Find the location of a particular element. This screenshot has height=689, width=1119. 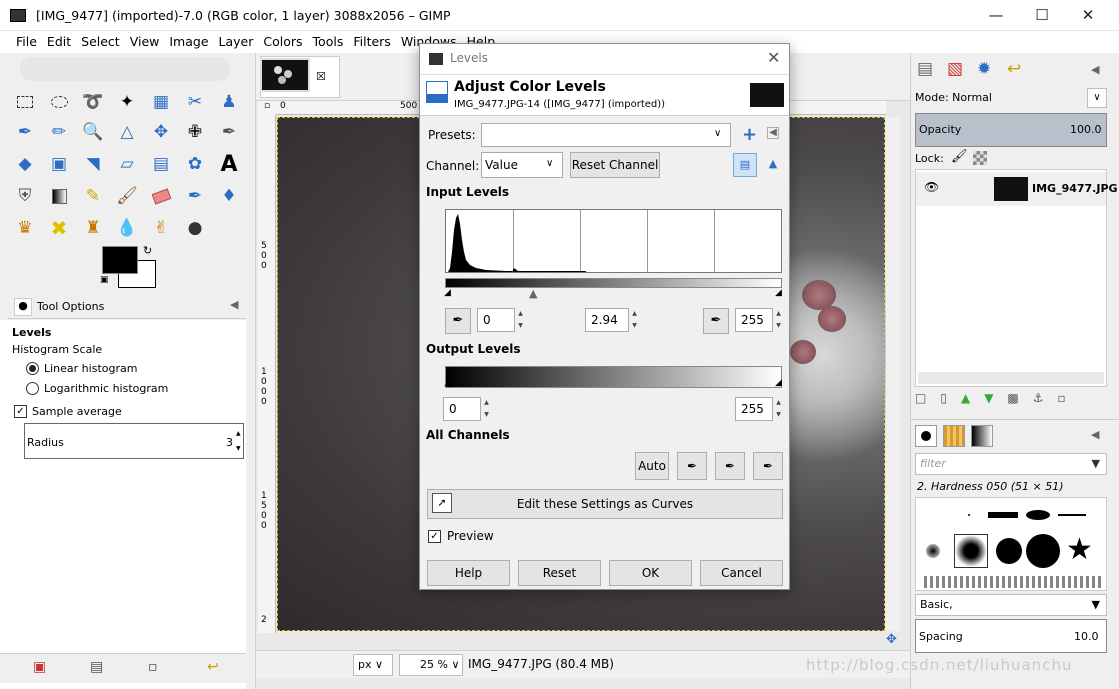

maximize-button: ☐ is located at coordinates (1042, 15).